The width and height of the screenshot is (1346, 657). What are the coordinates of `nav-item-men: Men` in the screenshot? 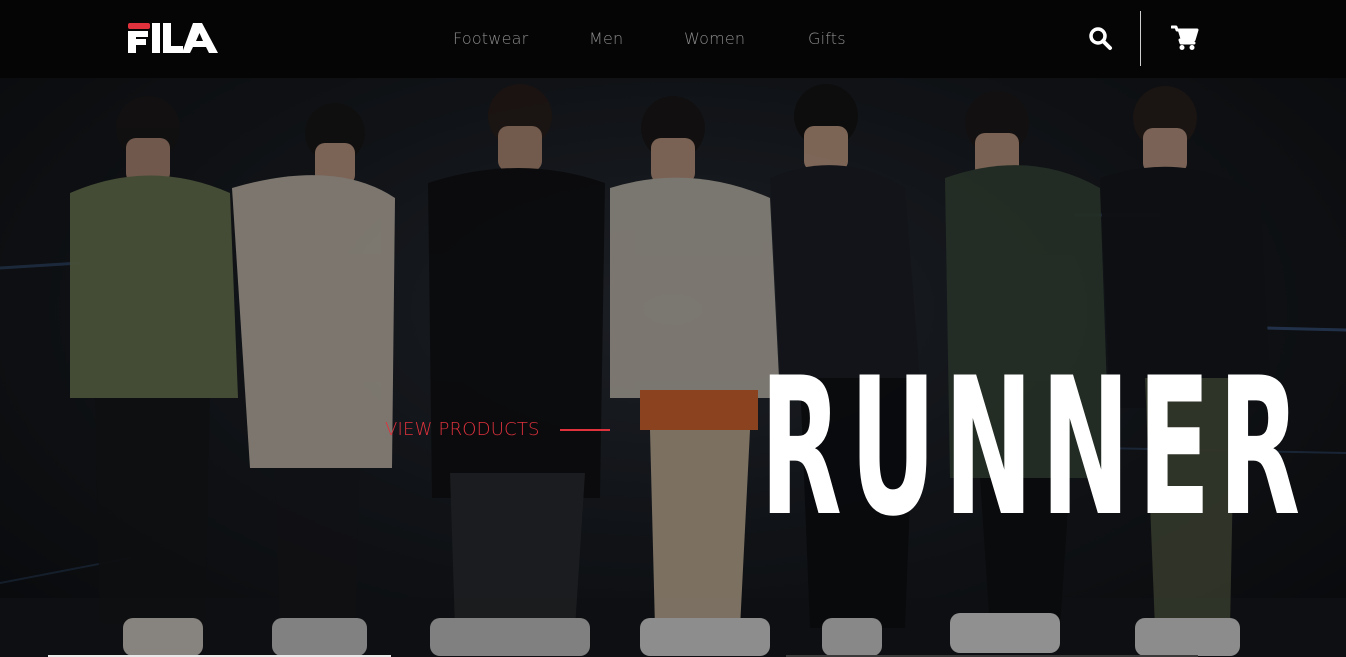 It's located at (606, 39).